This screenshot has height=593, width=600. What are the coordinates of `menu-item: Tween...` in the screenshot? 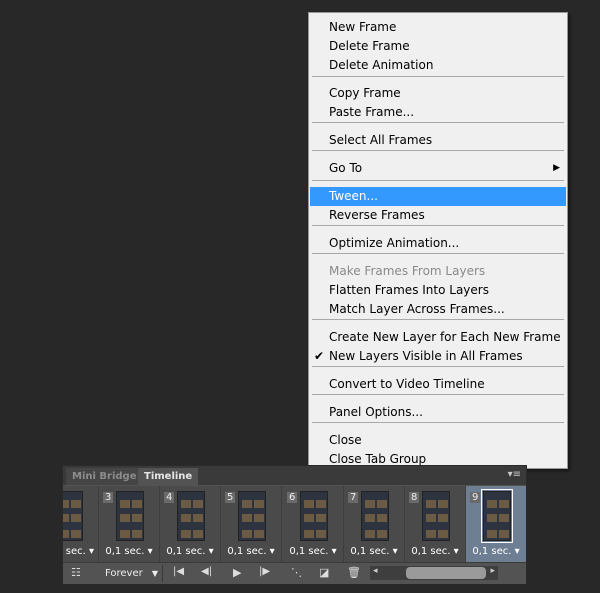 It's located at (438, 196).